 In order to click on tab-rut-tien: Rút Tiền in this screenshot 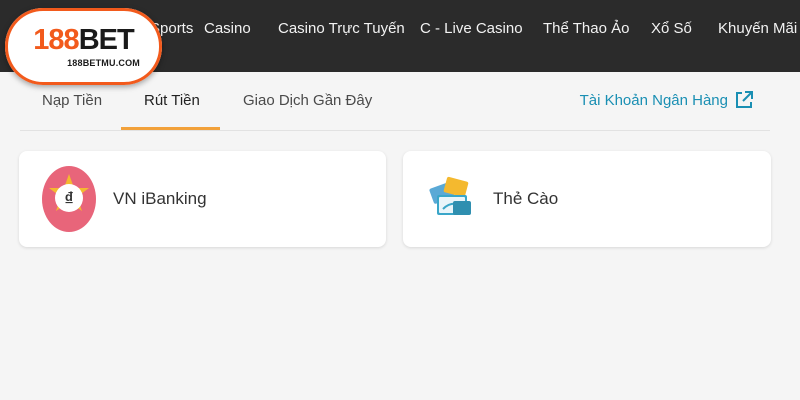, I will do `click(172, 100)`.